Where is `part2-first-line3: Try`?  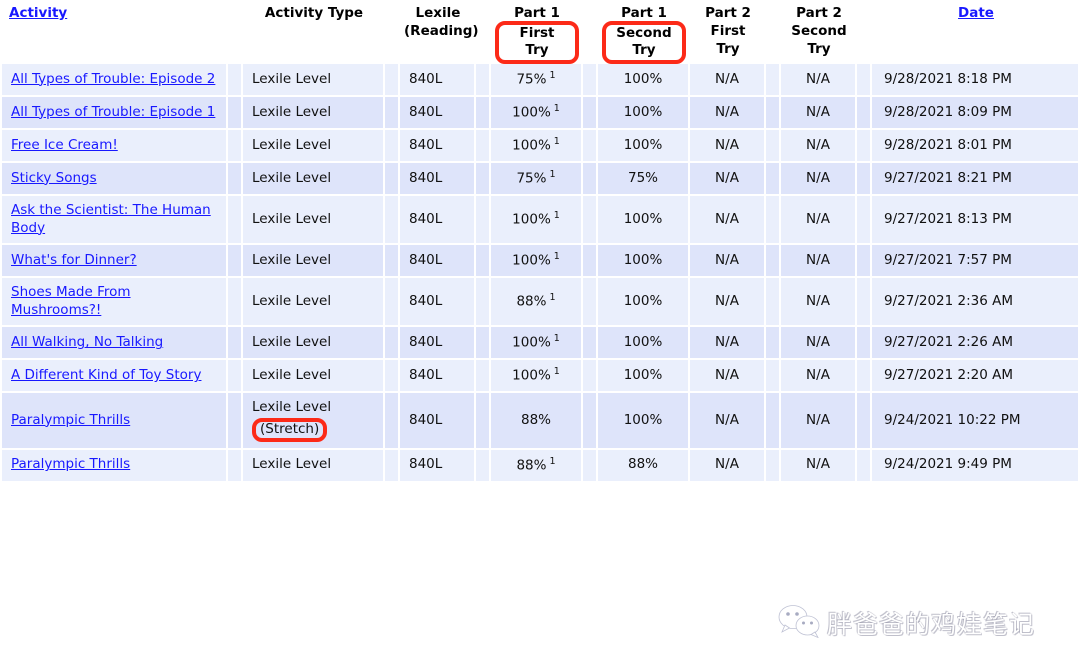
part2-first-line3: Try is located at coordinates (728, 49).